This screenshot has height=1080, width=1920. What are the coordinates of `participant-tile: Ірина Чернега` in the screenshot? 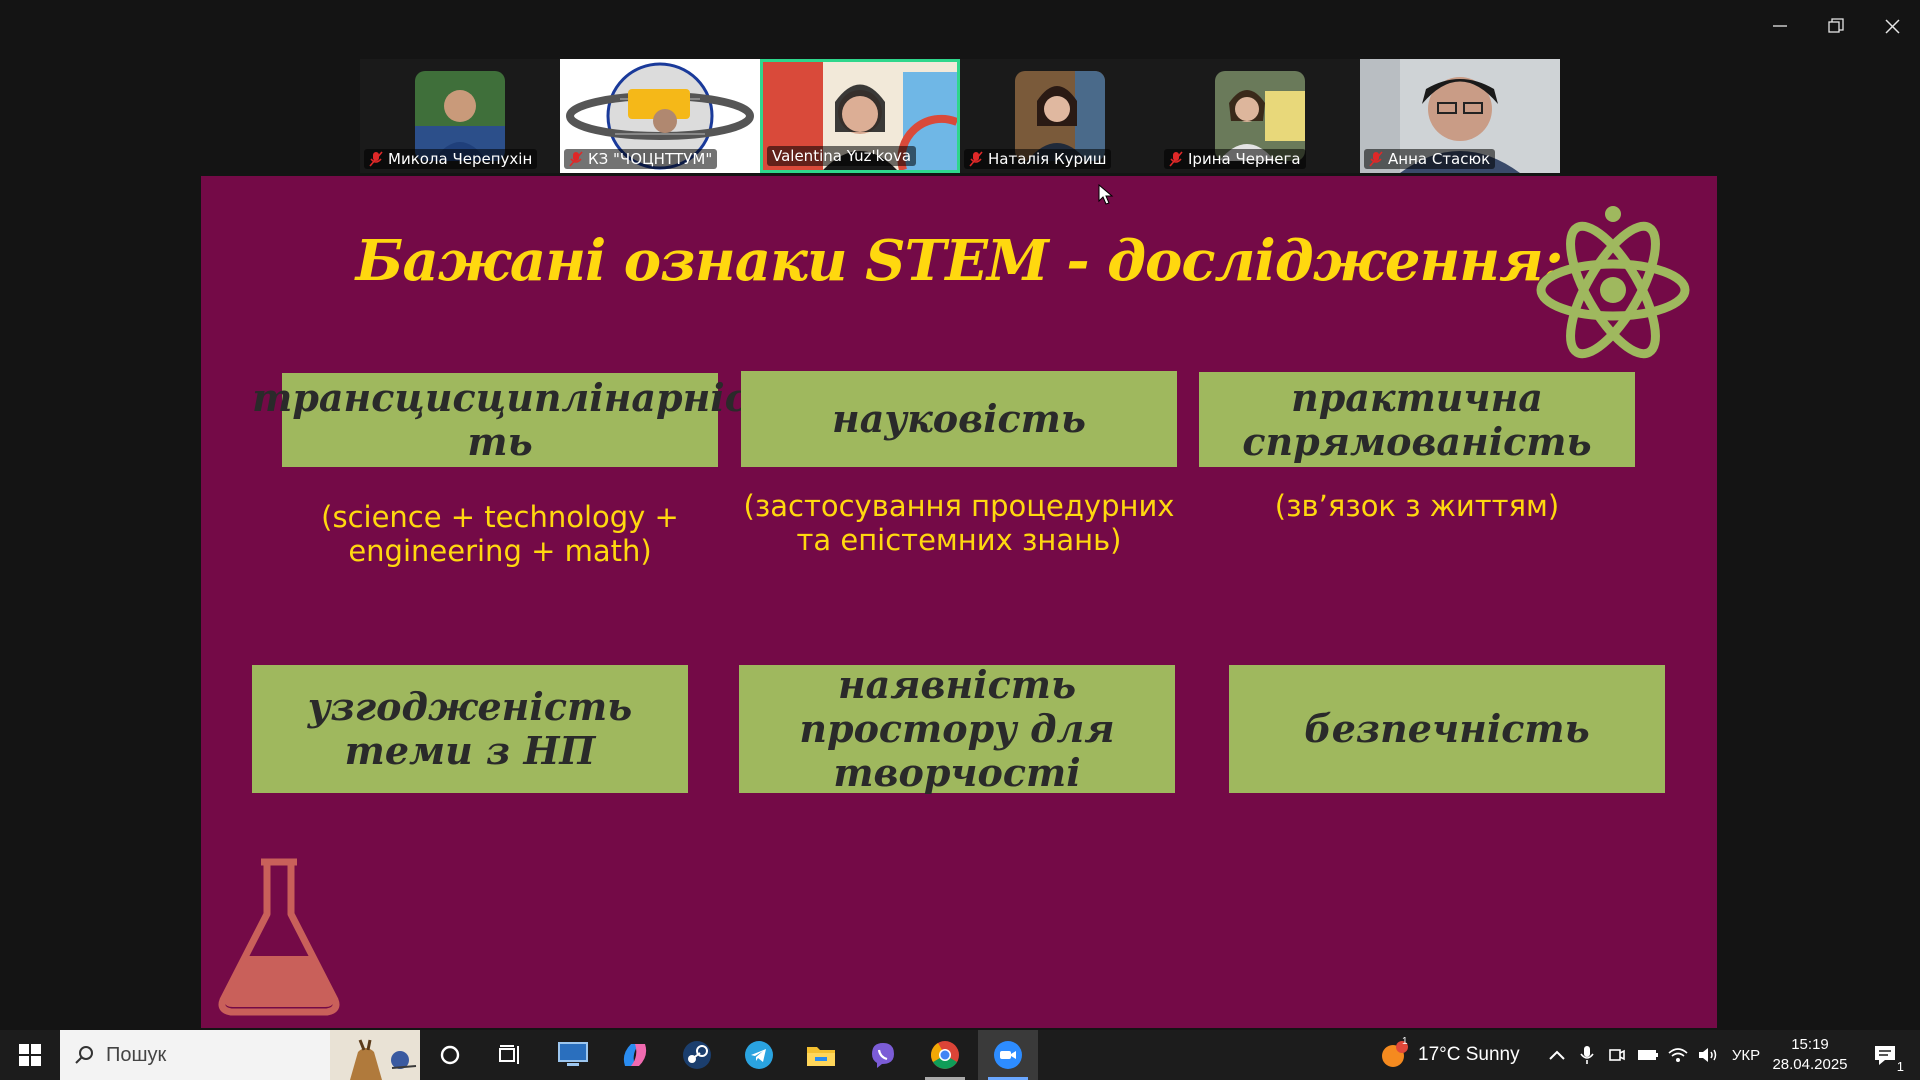 It's located at (1260, 116).